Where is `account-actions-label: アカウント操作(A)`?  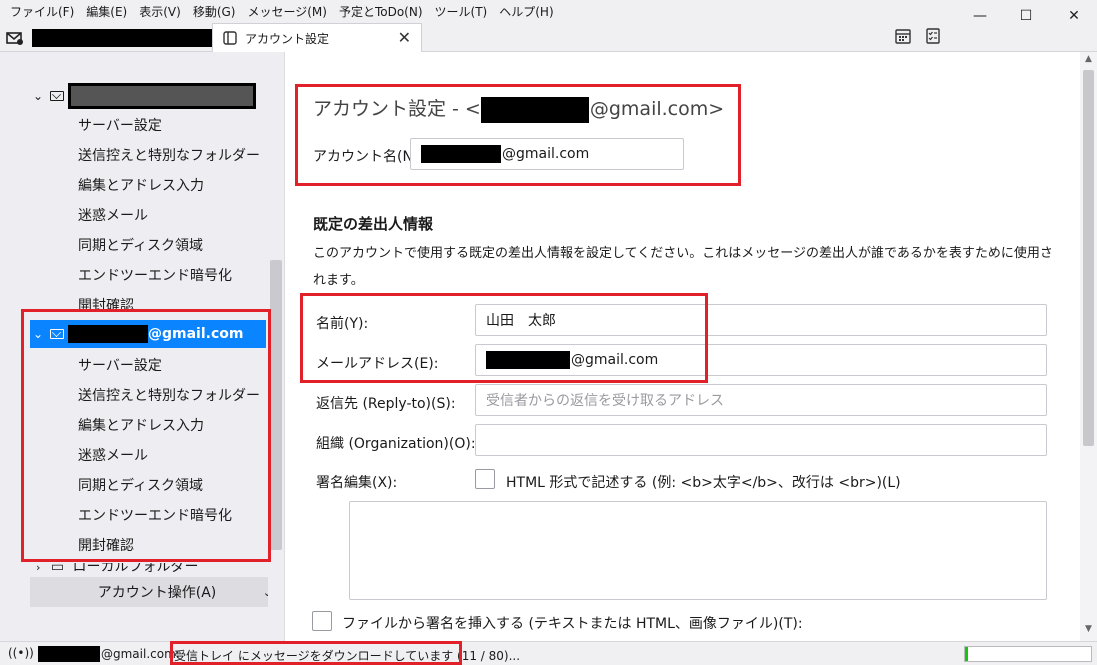
account-actions-label: アカウント操作(A) is located at coordinates (157, 593).